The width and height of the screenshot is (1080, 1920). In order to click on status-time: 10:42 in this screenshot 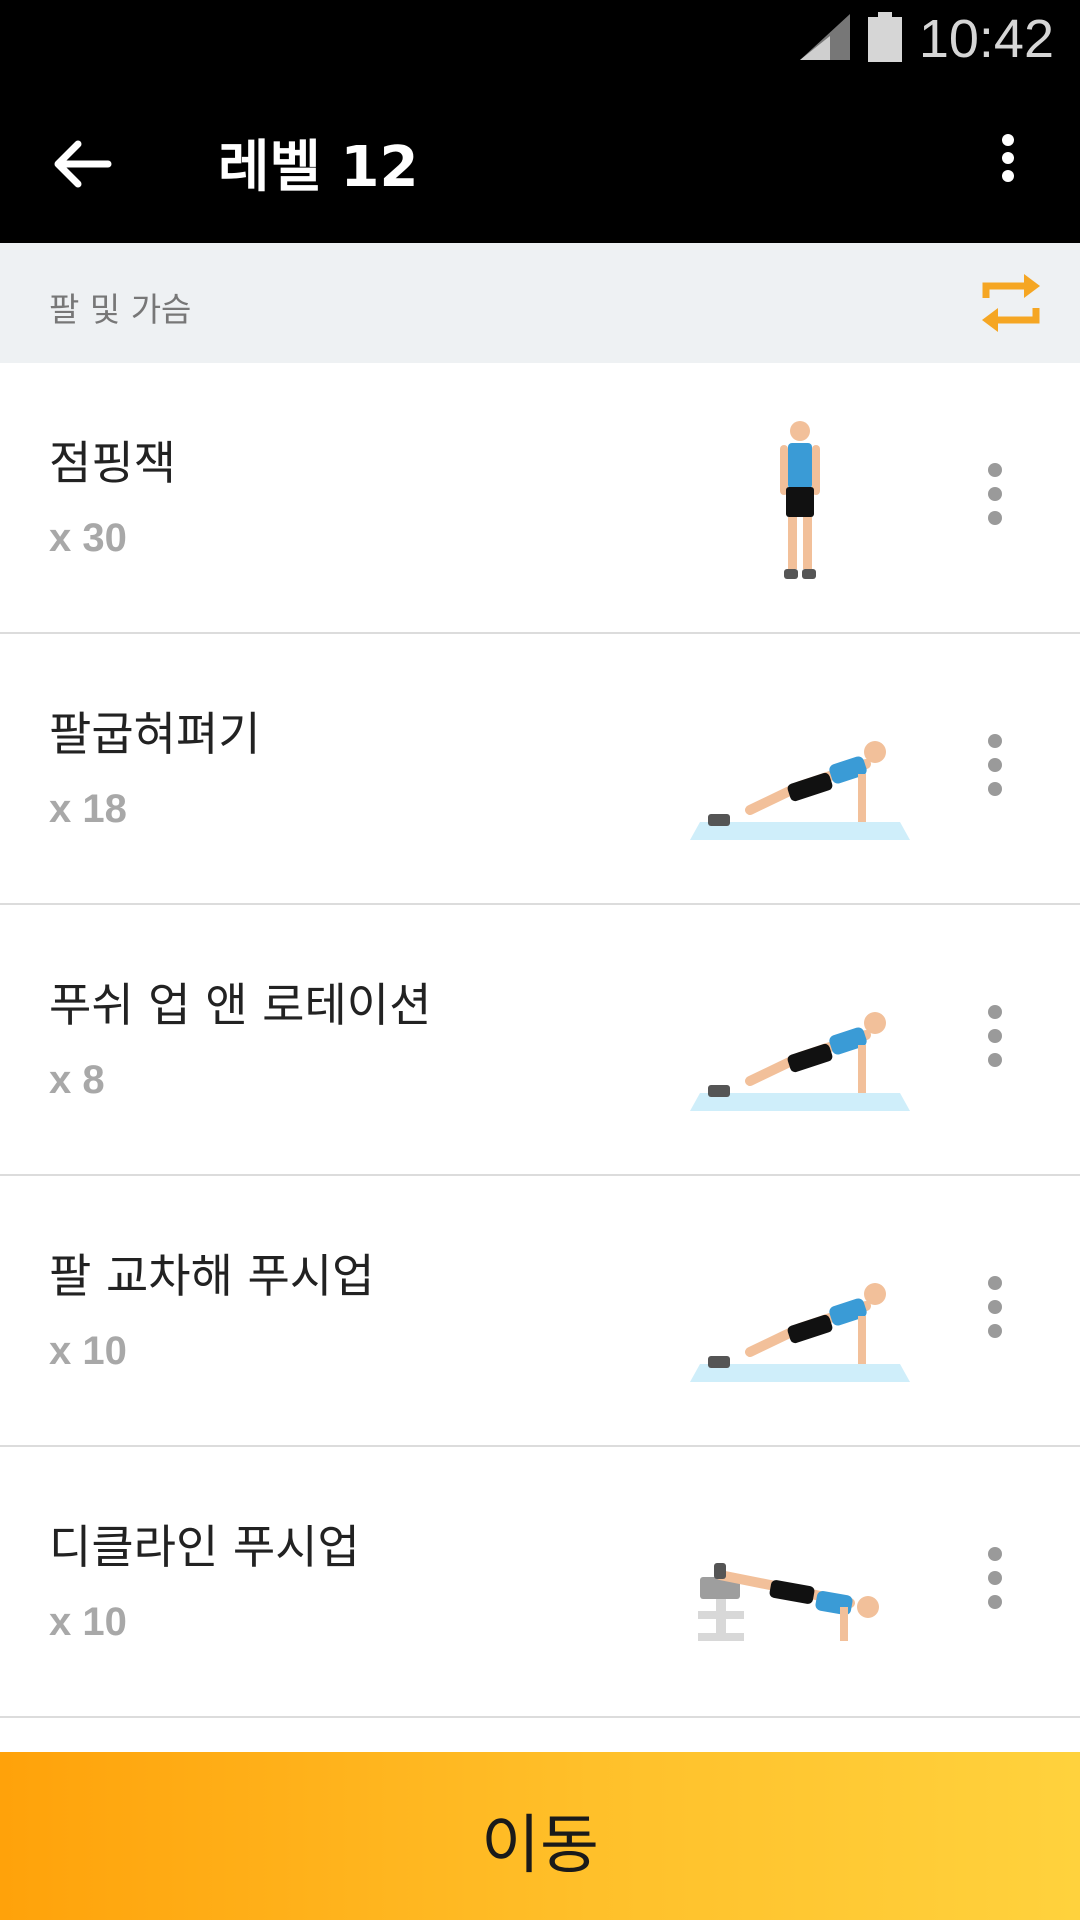, I will do `click(986, 39)`.